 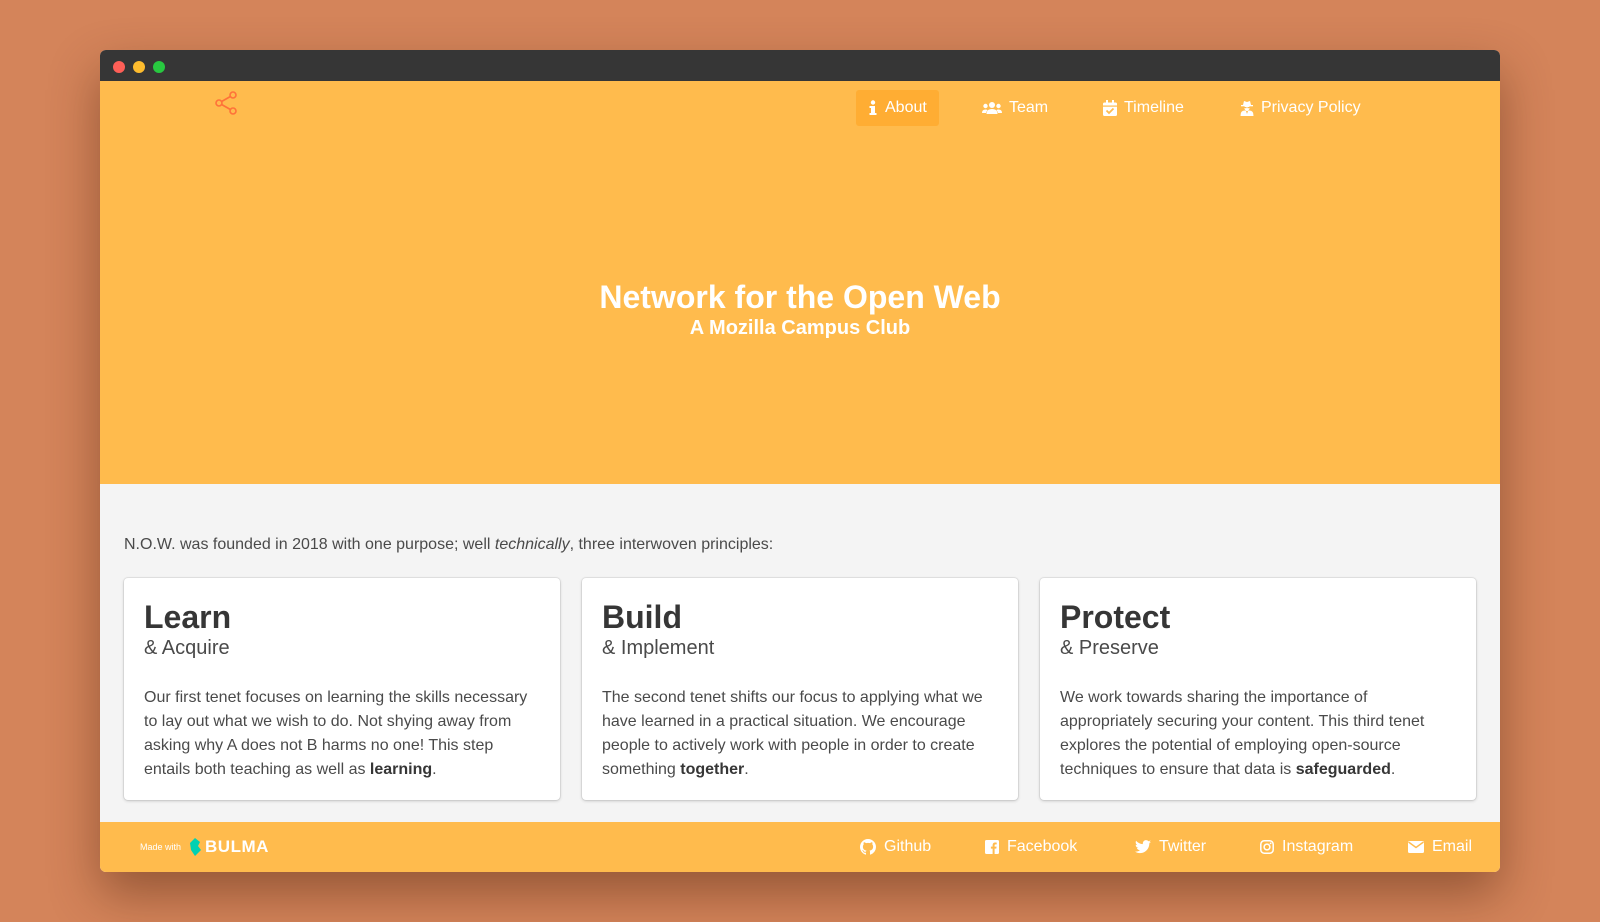 What do you see at coordinates (906, 107) in the screenshot?
I see `nav-item-label: About` at bounding box center [906, 107].